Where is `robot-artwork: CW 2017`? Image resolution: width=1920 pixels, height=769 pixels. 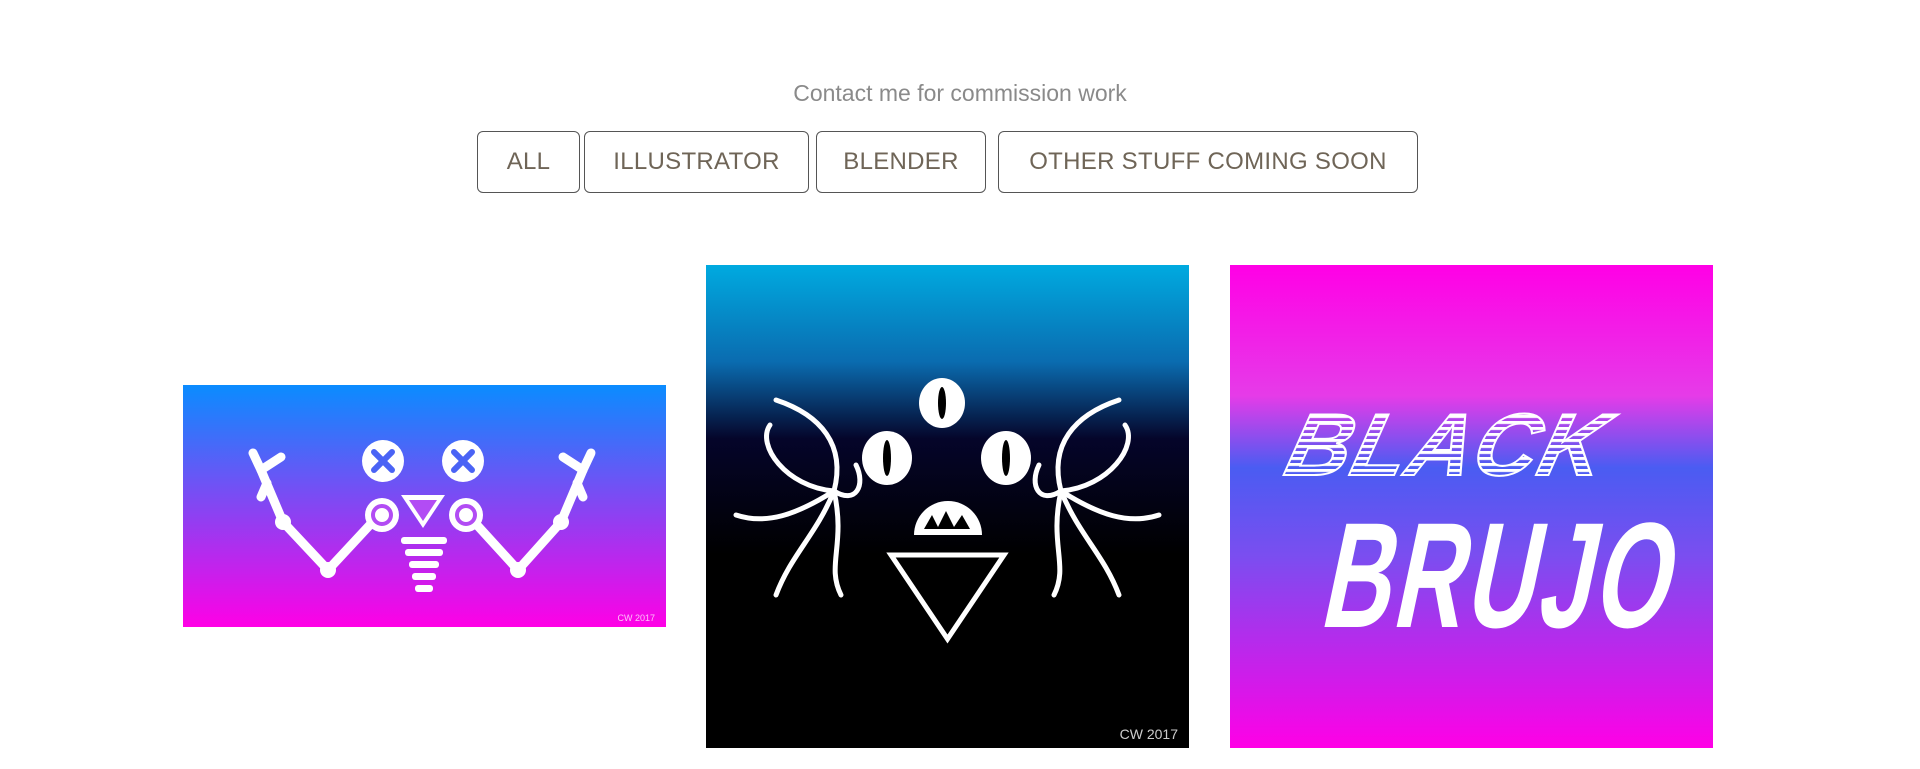
robot-artwork: CW 2017 is located at coordinates (424, 506).